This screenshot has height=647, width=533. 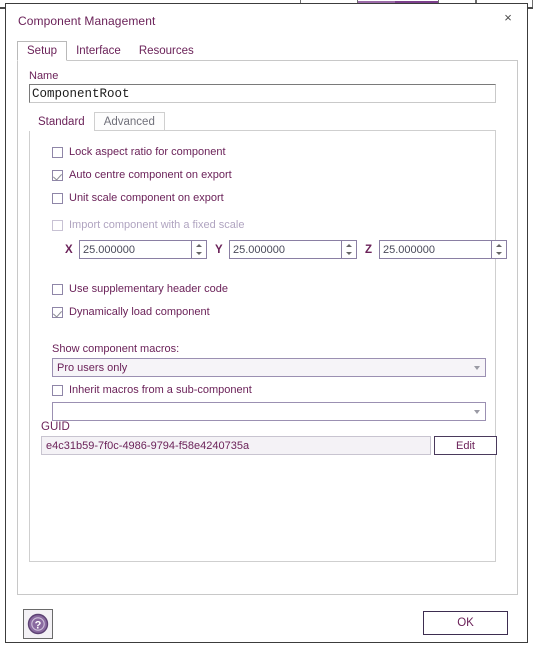 I want to click on scale-x-input, so click(x=135, y=249).